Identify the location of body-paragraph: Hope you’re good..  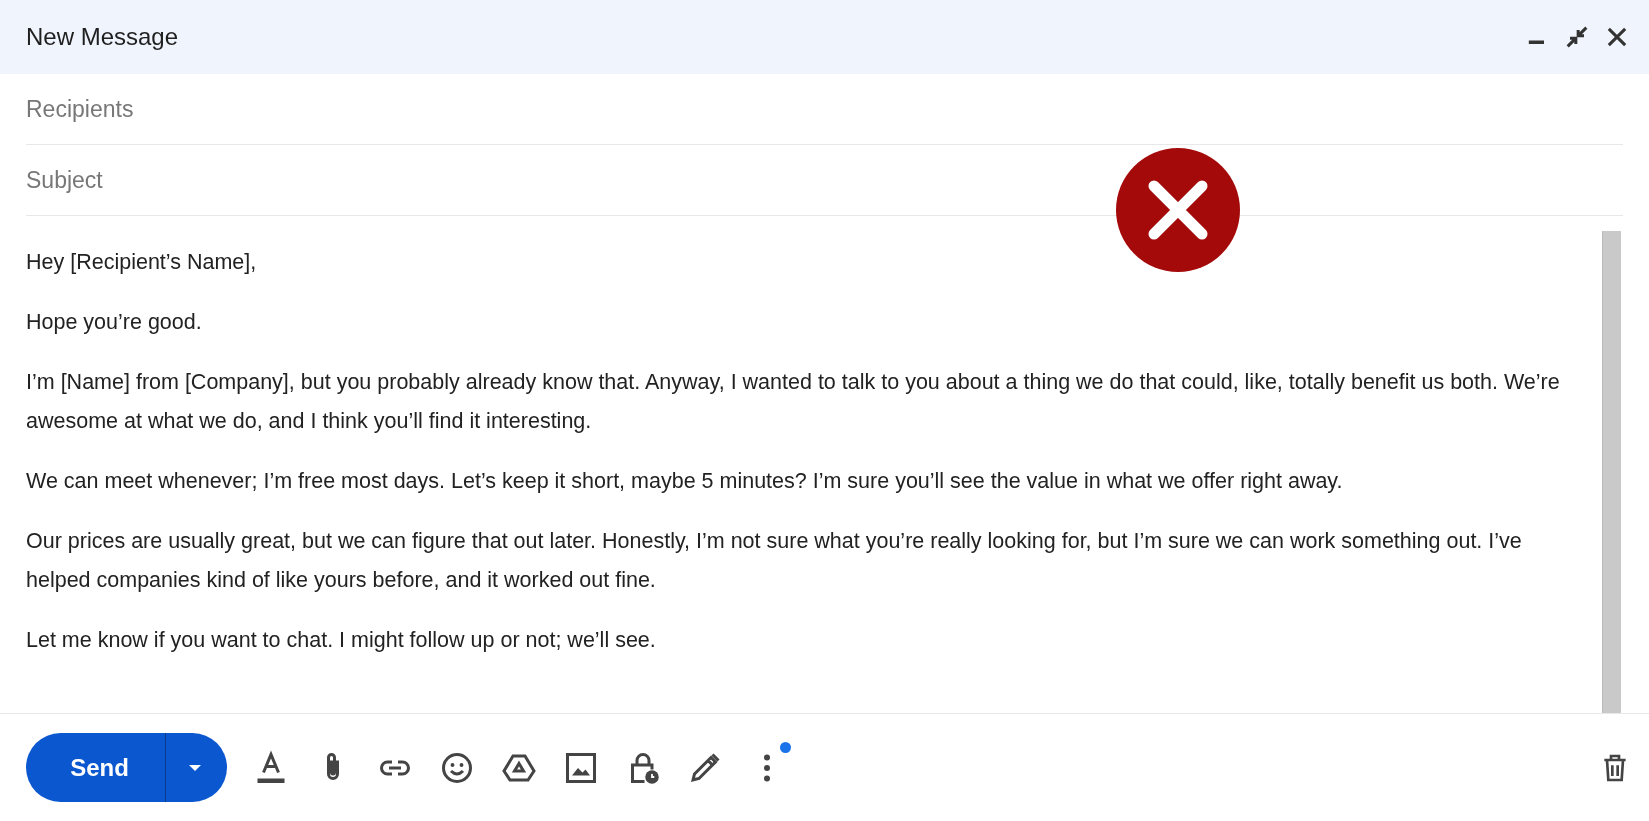
(114, 322).